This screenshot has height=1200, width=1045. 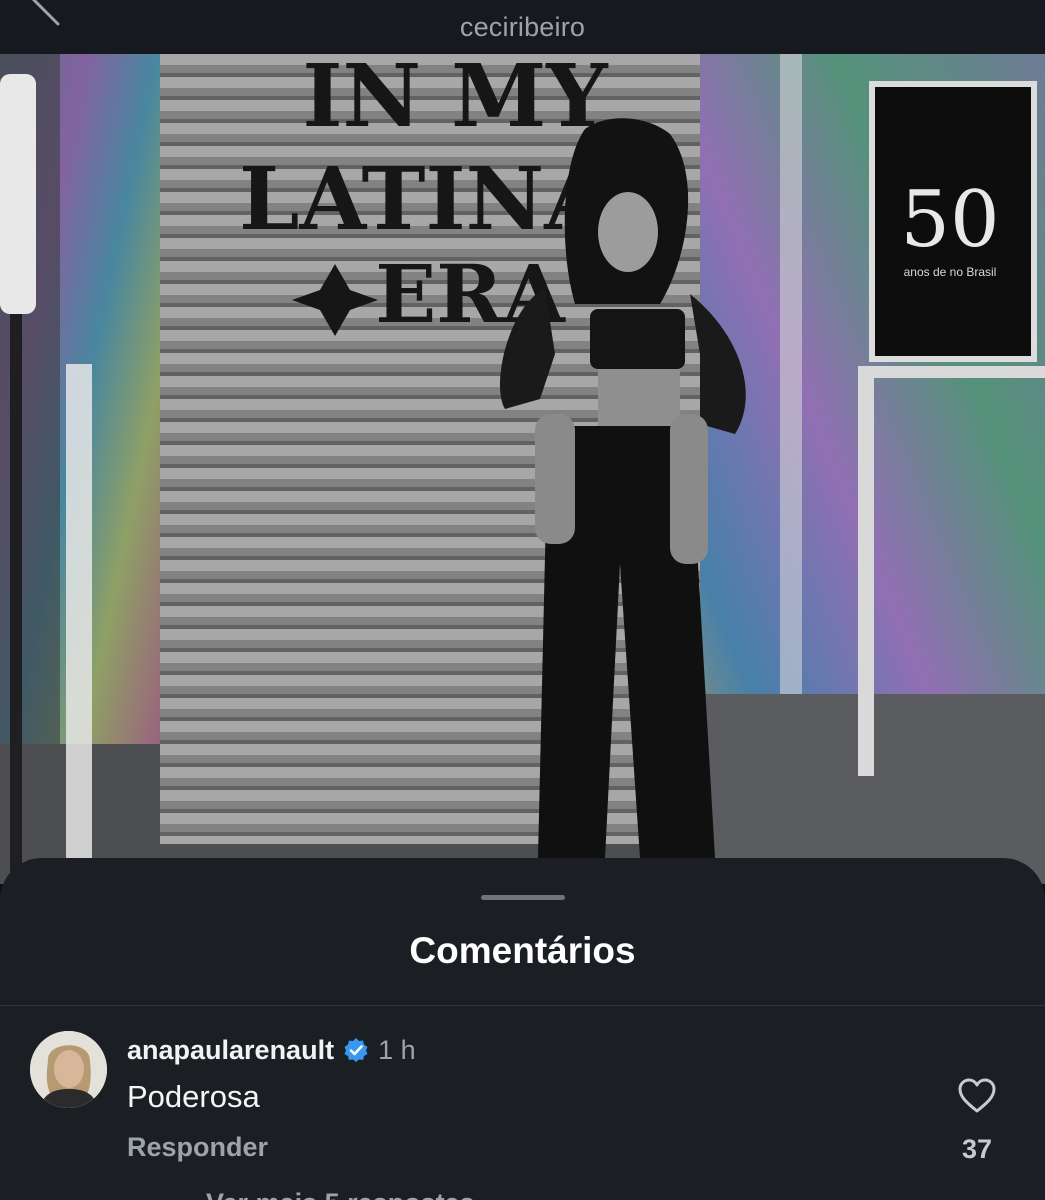 I want to click on avatar, so click(x=68, y=1069).